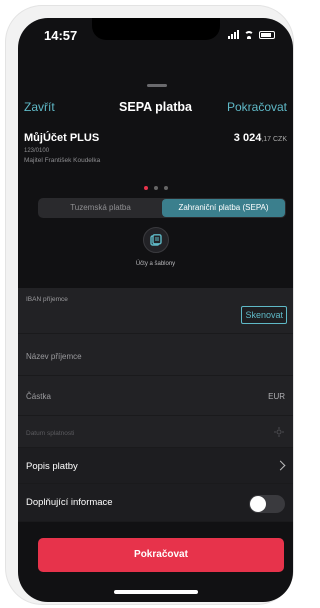  What do you see at coordinates (161, 555) in the screenshot?
I see `continue-button: Pokračovat` at bounding box center [161, 555].